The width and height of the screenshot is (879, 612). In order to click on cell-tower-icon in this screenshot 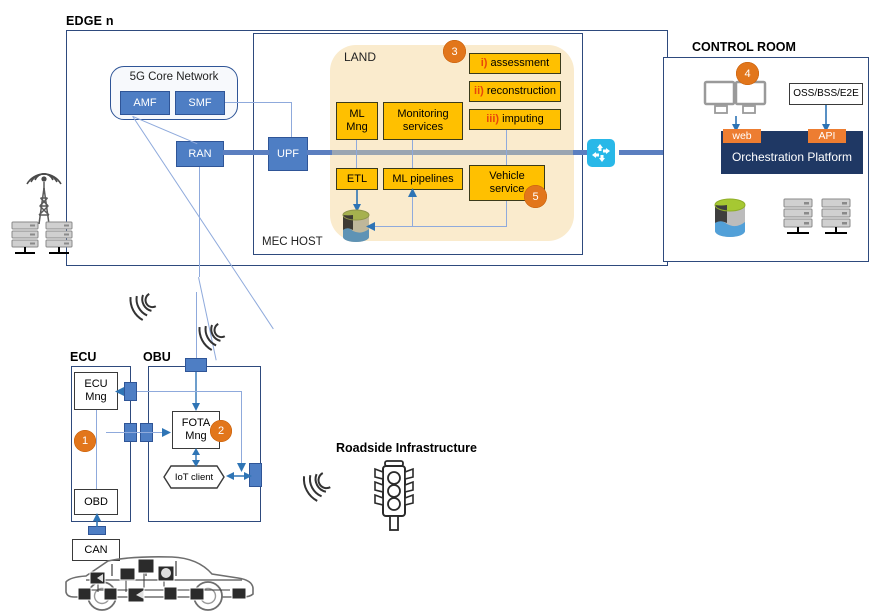, I will do `click(44, 199)`.